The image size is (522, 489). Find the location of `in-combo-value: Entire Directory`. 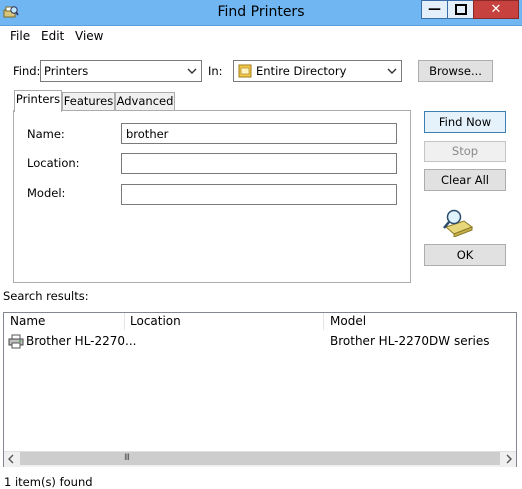

in-combo-value: Entire Directory is located at coordinates (301, 71).